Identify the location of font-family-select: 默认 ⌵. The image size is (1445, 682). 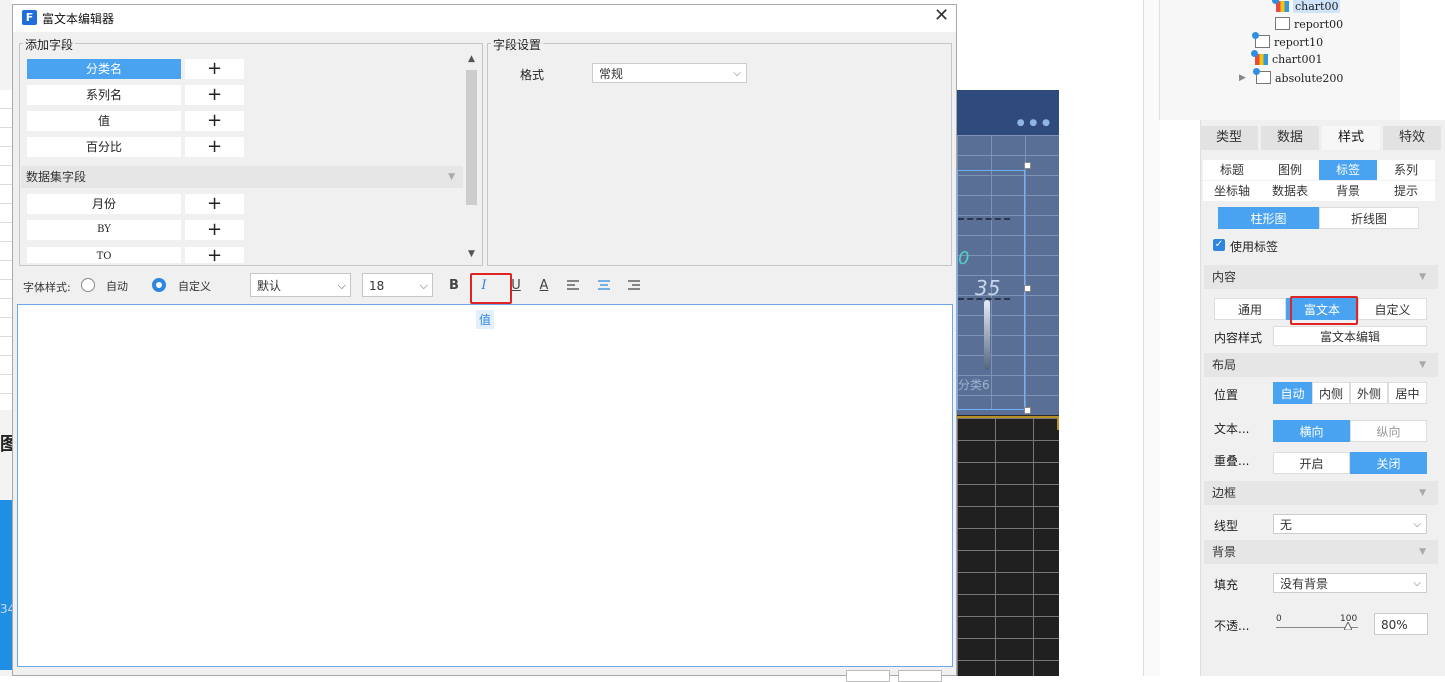
(300, 285).